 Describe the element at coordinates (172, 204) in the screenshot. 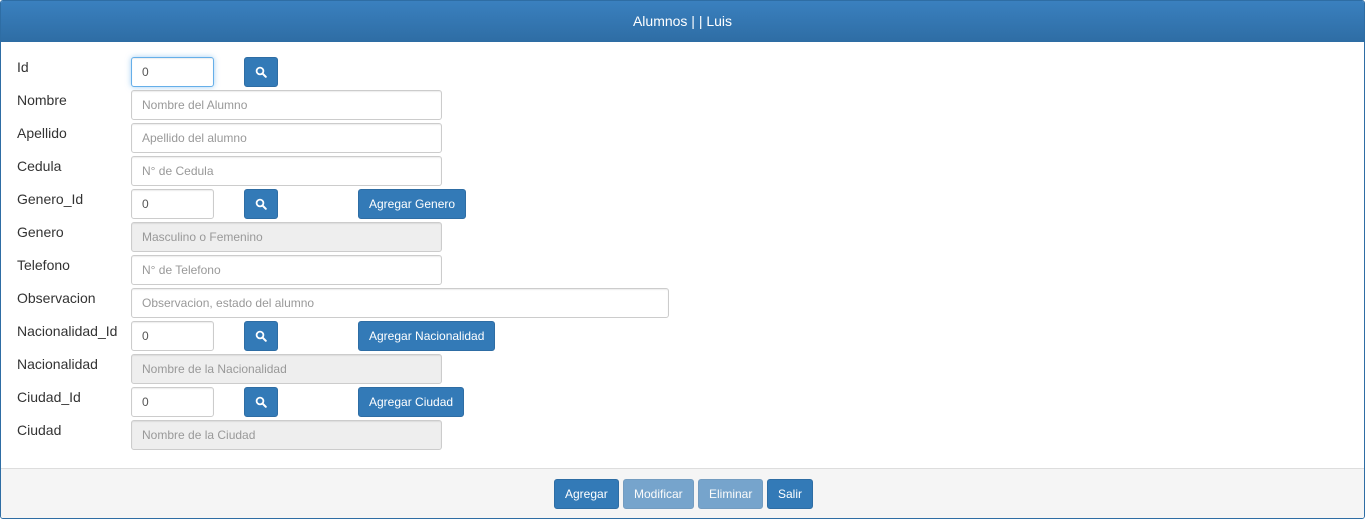

I see `genero-id-input` at that location.